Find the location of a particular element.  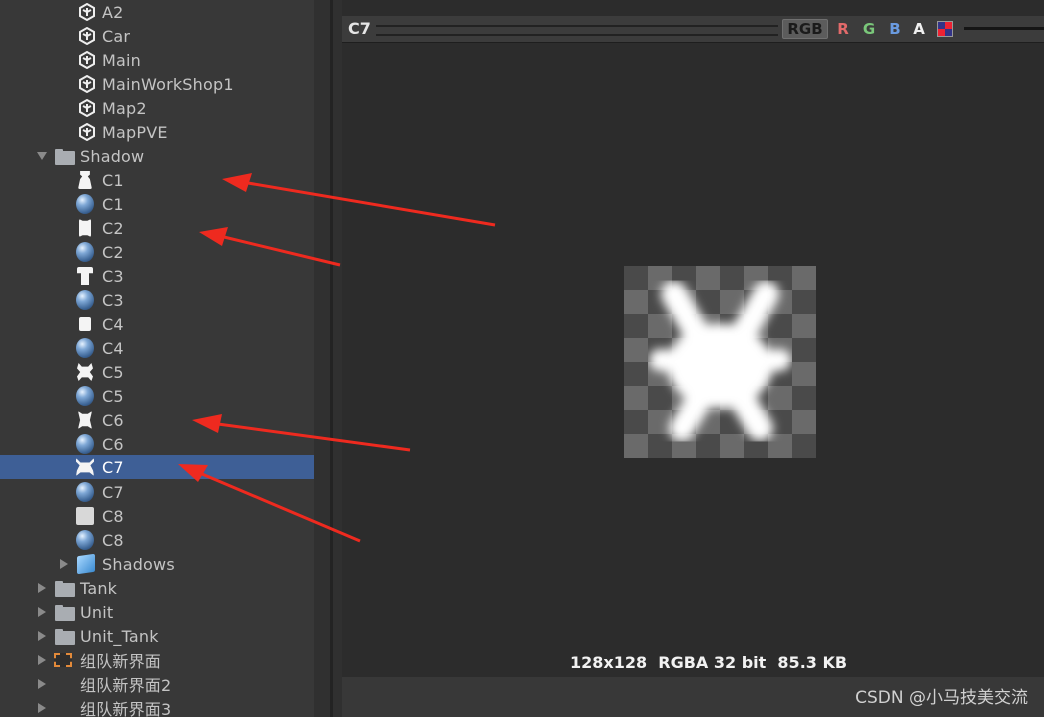

tree-item-label: Map2 is located at coordinates (124, 108).